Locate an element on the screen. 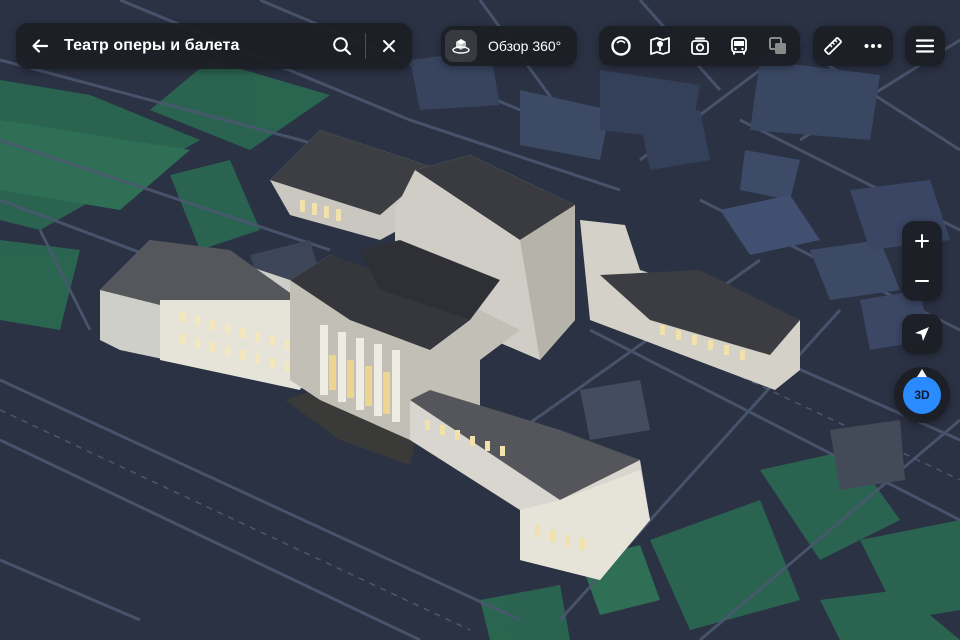  panorama-360-label: Обзор 360° is located at coordinates (525, 46).